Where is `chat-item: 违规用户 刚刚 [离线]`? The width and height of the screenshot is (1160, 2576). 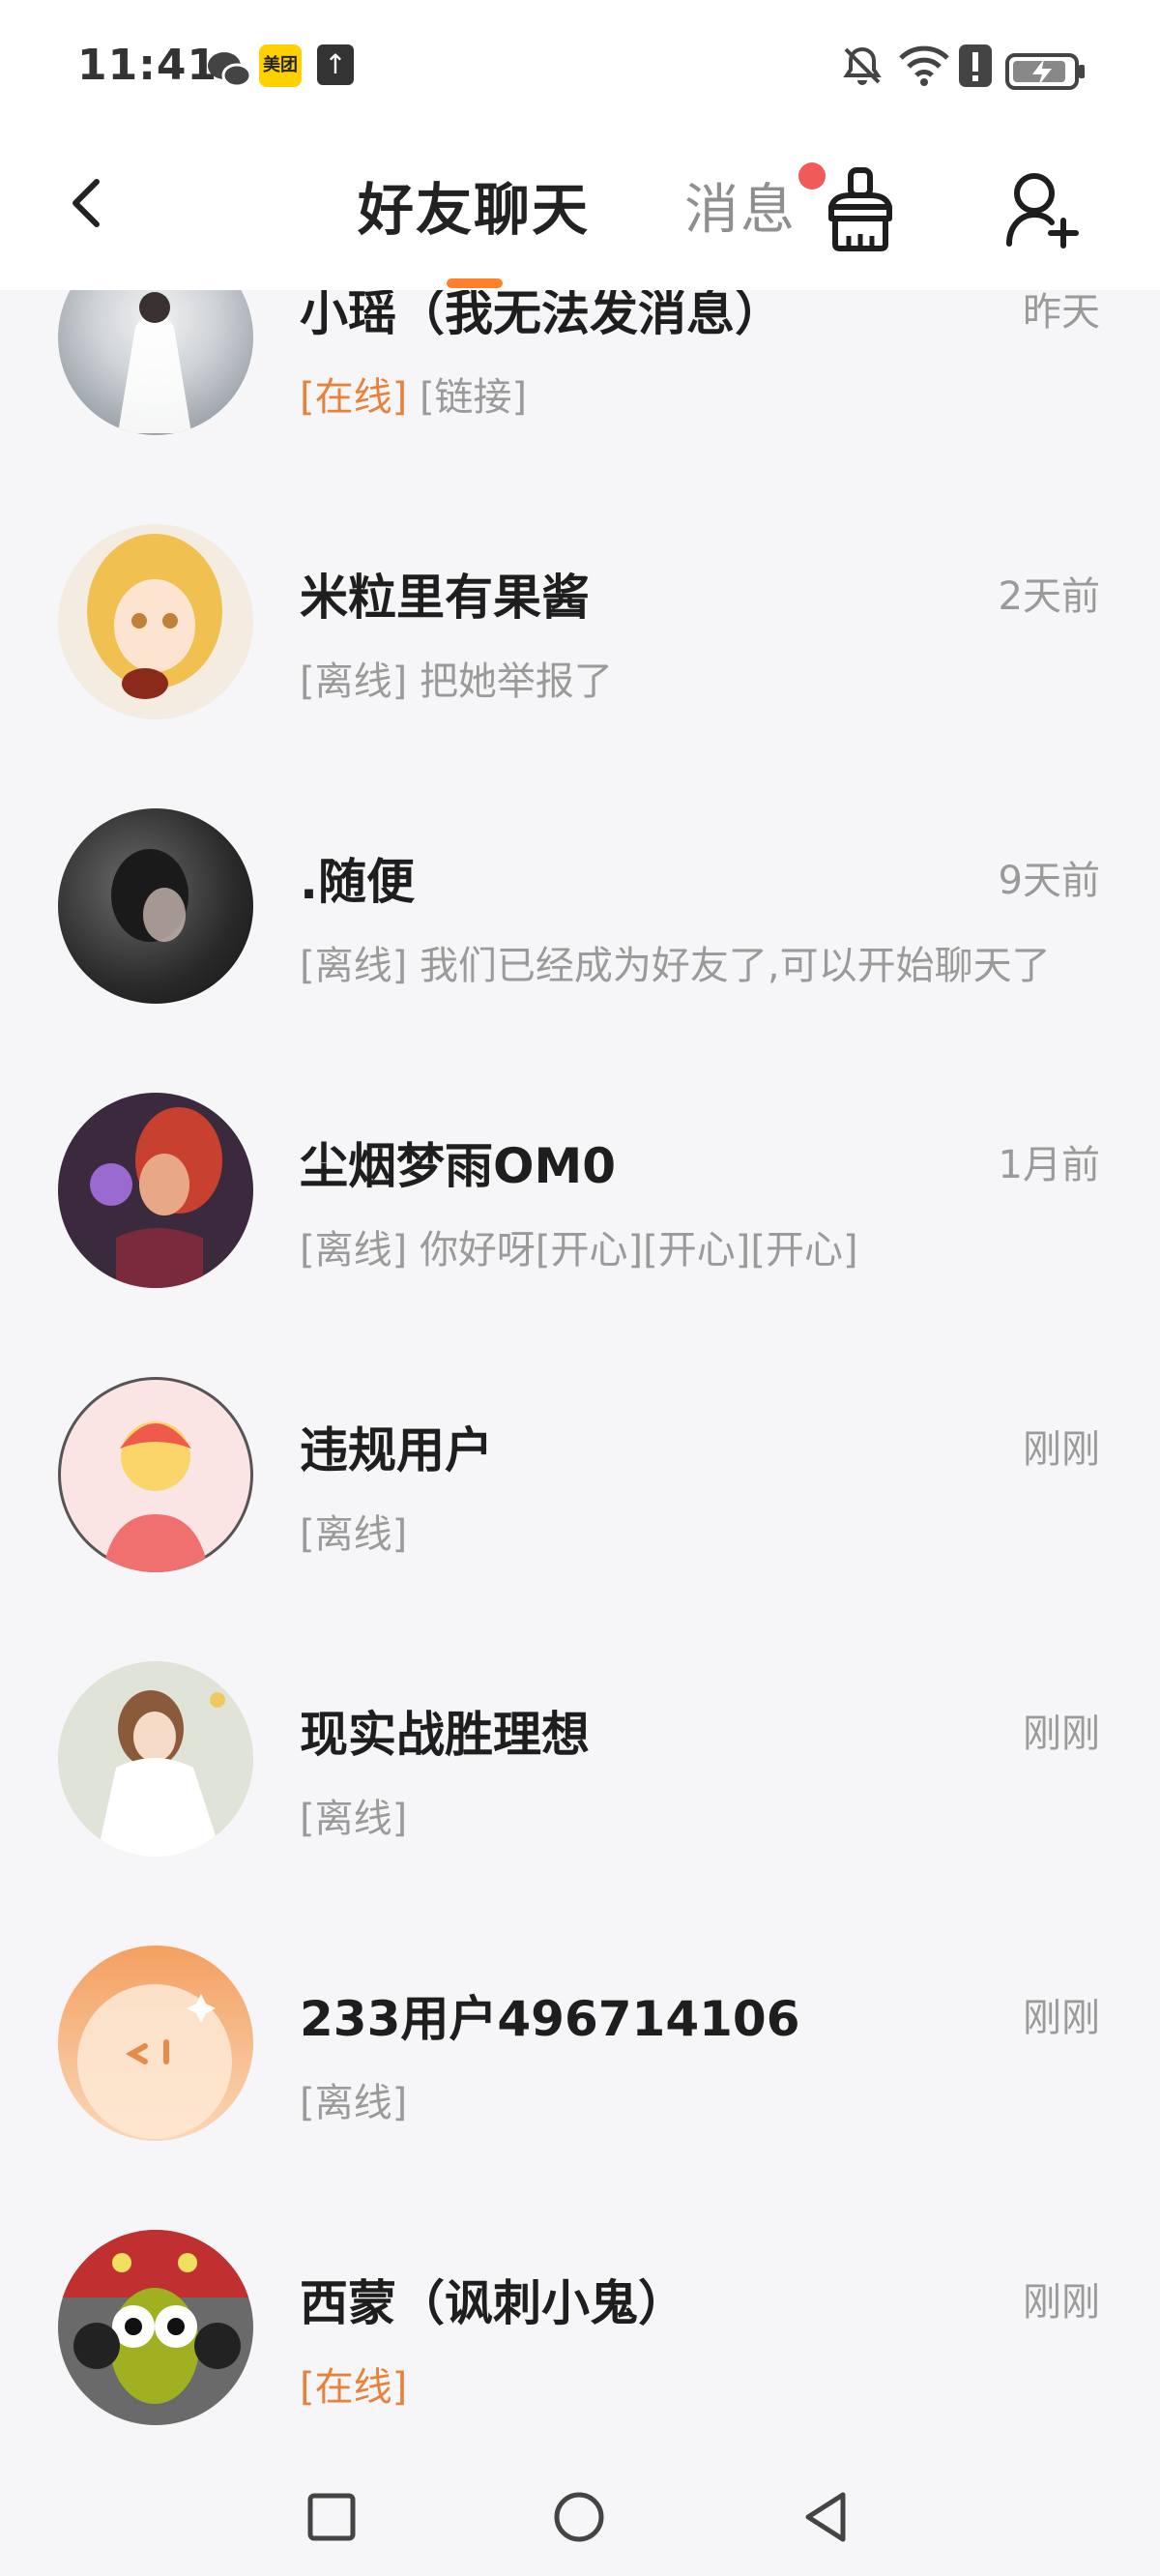
chat-item: 违规用户 刚刚 [离线] is located at coordinates (580, 1474).